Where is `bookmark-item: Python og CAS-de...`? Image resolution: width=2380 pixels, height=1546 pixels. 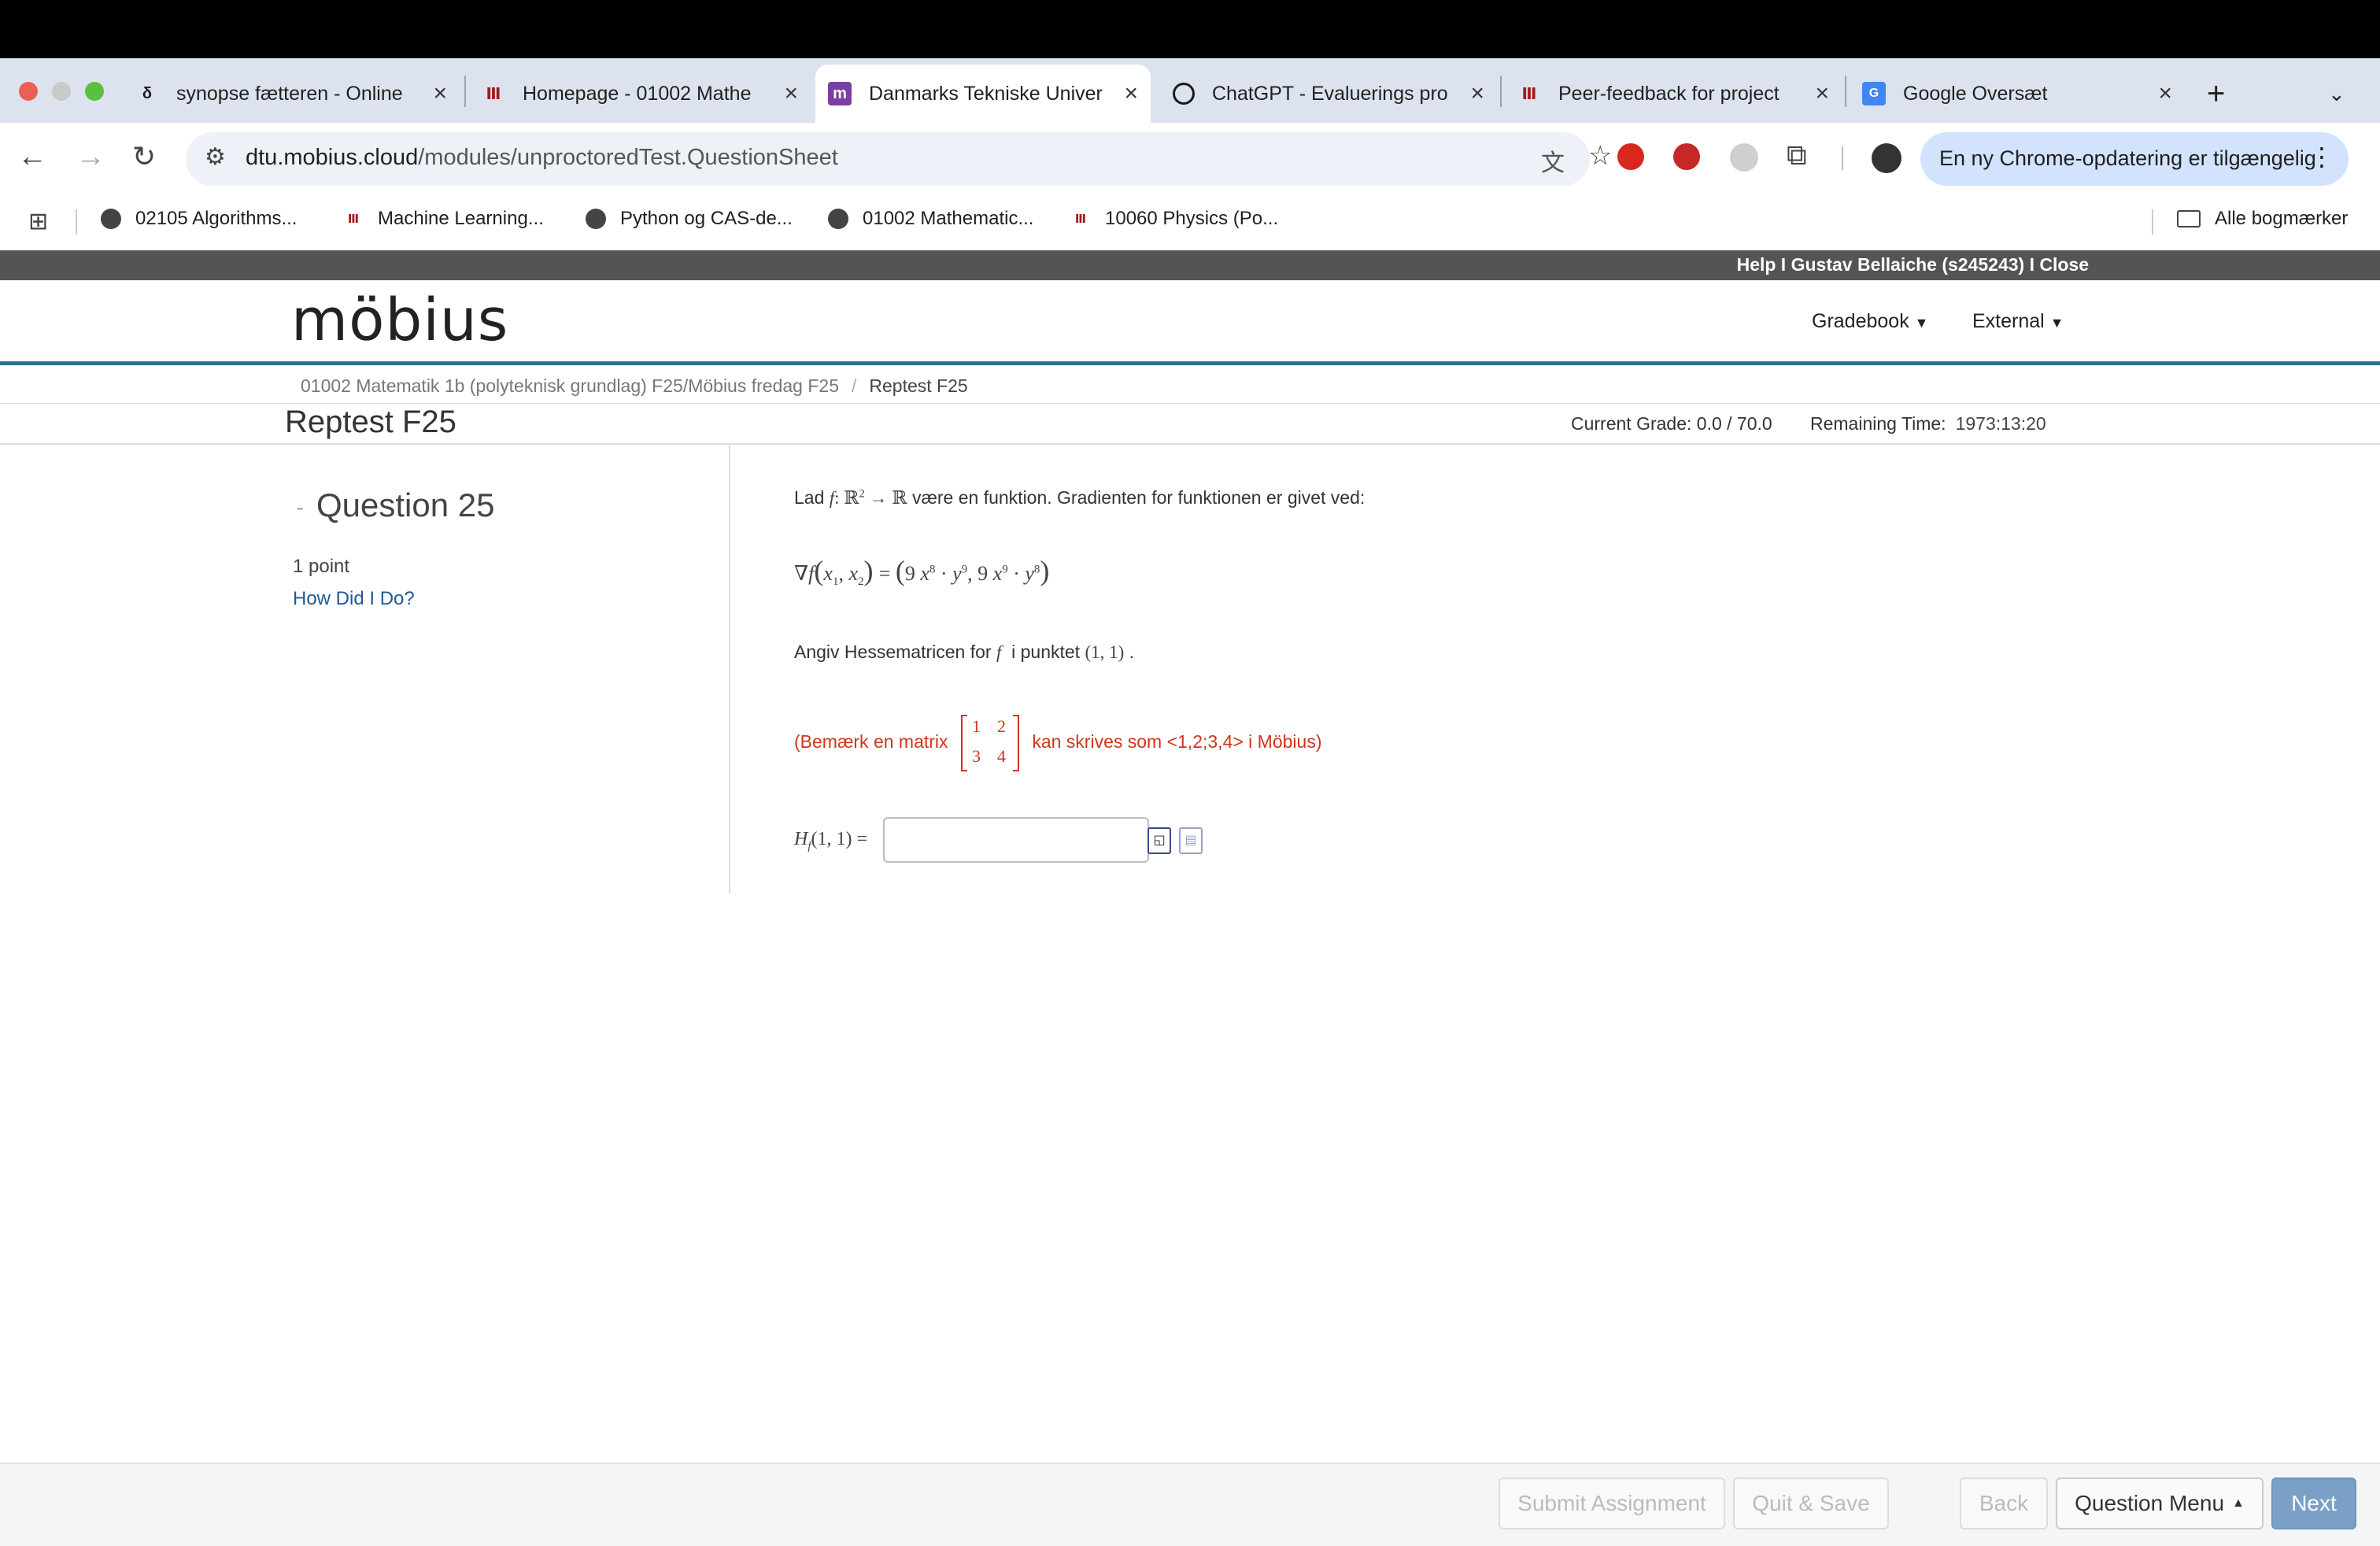 bookmark-item: Python og CAS-de... is located at coordinates (689, 219).